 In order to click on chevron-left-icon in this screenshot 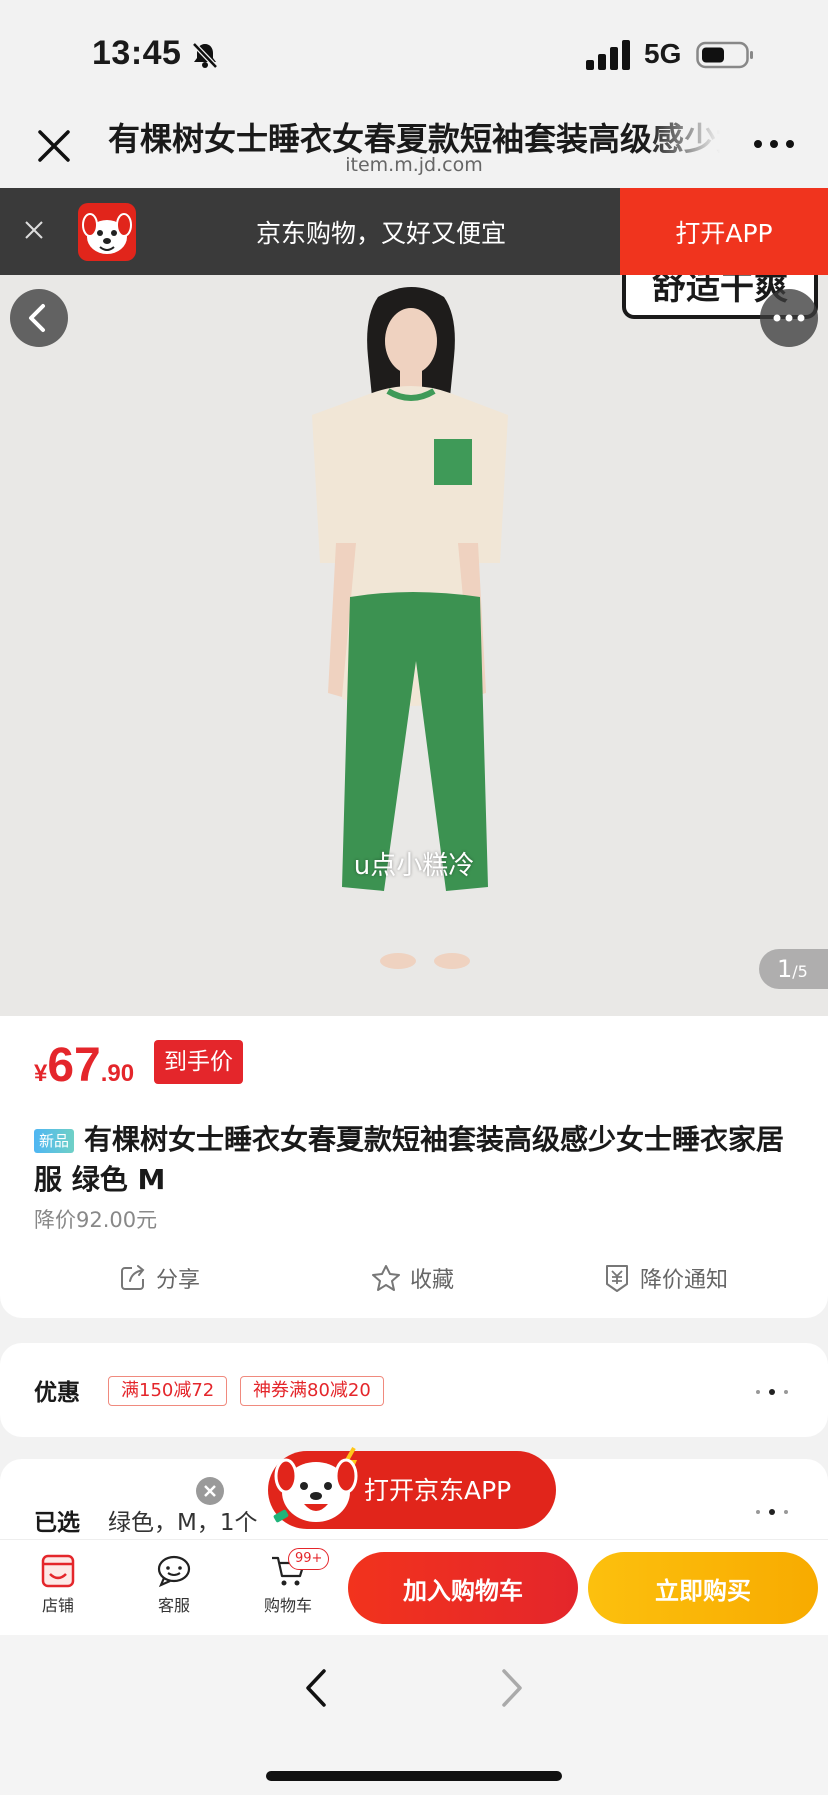, I will do `click(37, 318)`.